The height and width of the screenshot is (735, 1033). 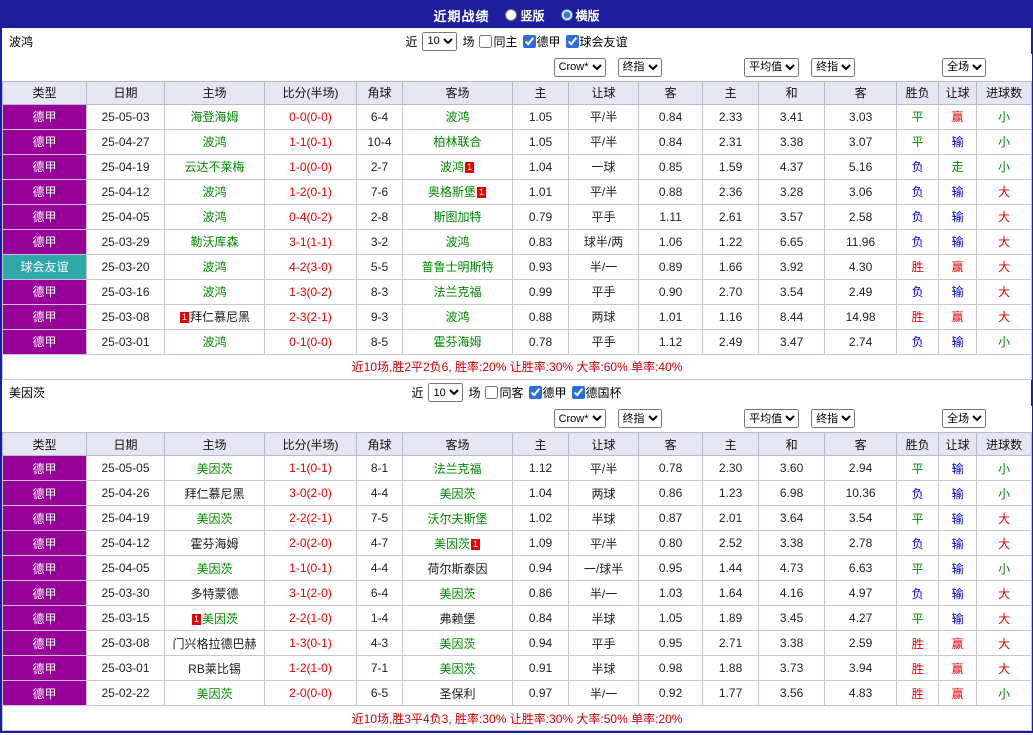 What do you see at coordinates (603, 41) in the screenshot?
I see `club-friendly-label: 球会友谊` at bounding box center [603, 41].